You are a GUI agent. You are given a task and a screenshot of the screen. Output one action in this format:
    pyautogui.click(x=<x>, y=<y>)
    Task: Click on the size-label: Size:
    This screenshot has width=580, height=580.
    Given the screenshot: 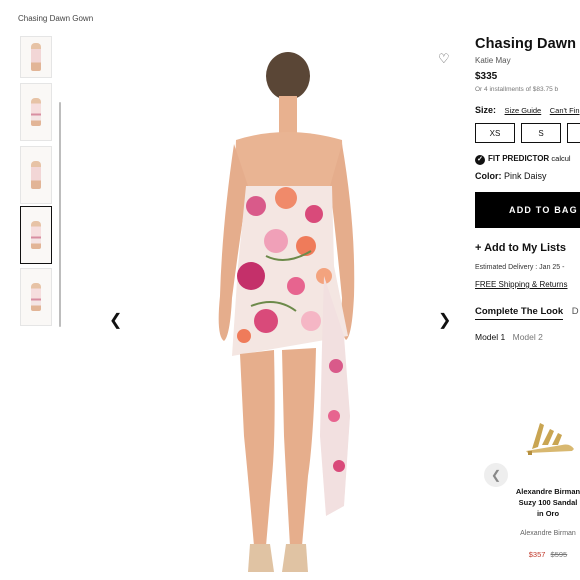 What is the action you would take?
    pyautogui.click(x=486, y=110)
    